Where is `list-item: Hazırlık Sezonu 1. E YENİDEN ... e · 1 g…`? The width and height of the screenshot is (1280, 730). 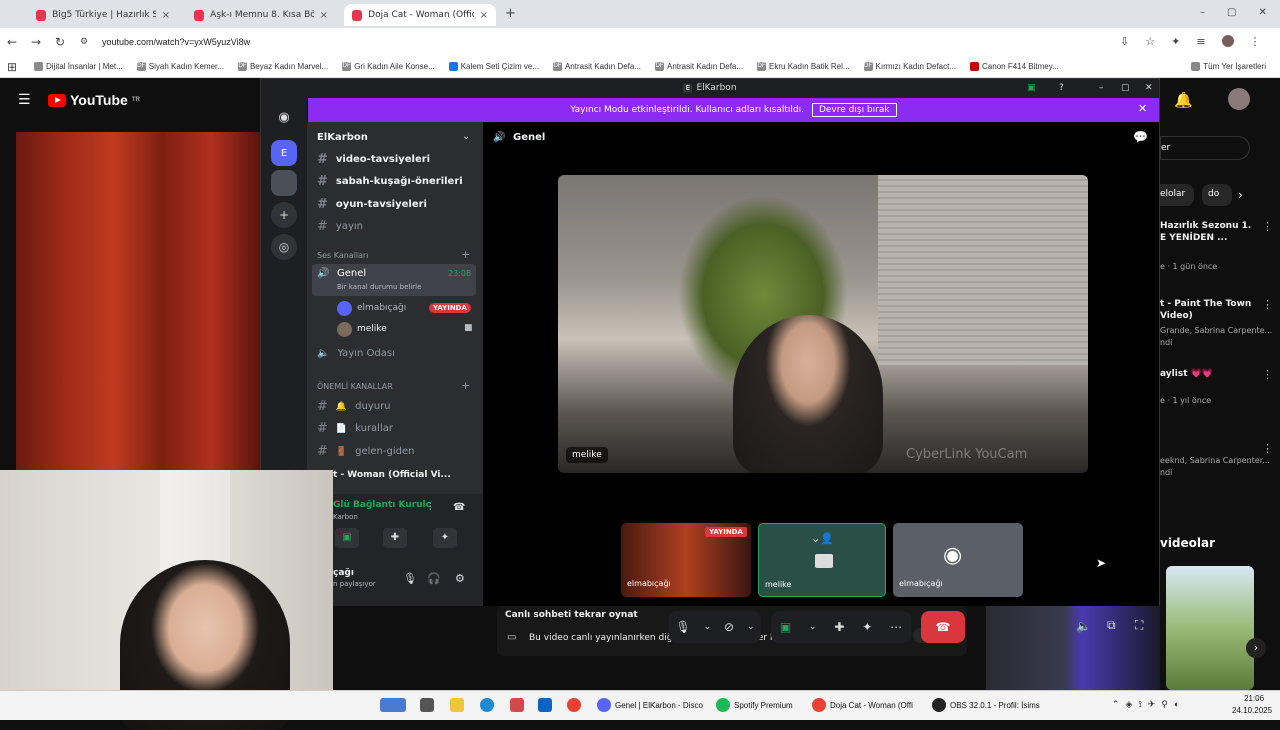 list-item: Hazırlık Sezonu 1. E YENİDEN ... e · 1 g… is located at coordinates (1220, 248).